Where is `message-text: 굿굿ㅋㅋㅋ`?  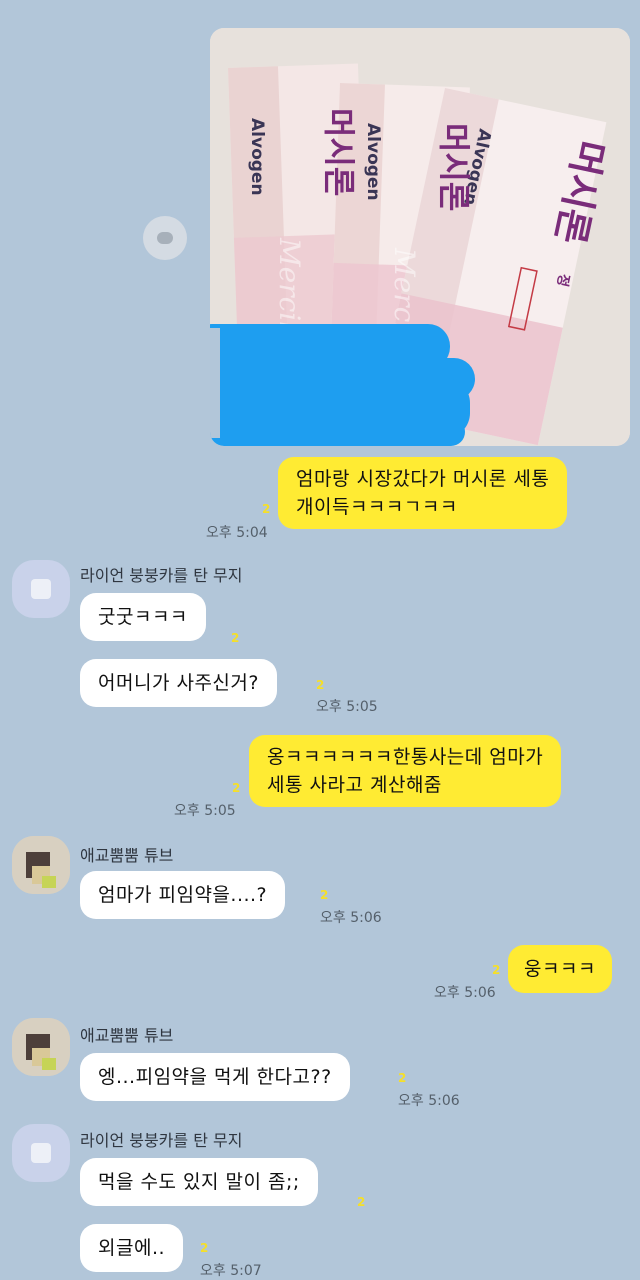
message-text: 굿굿ㅋㅋㅋ is located at coordinates (143, 617).